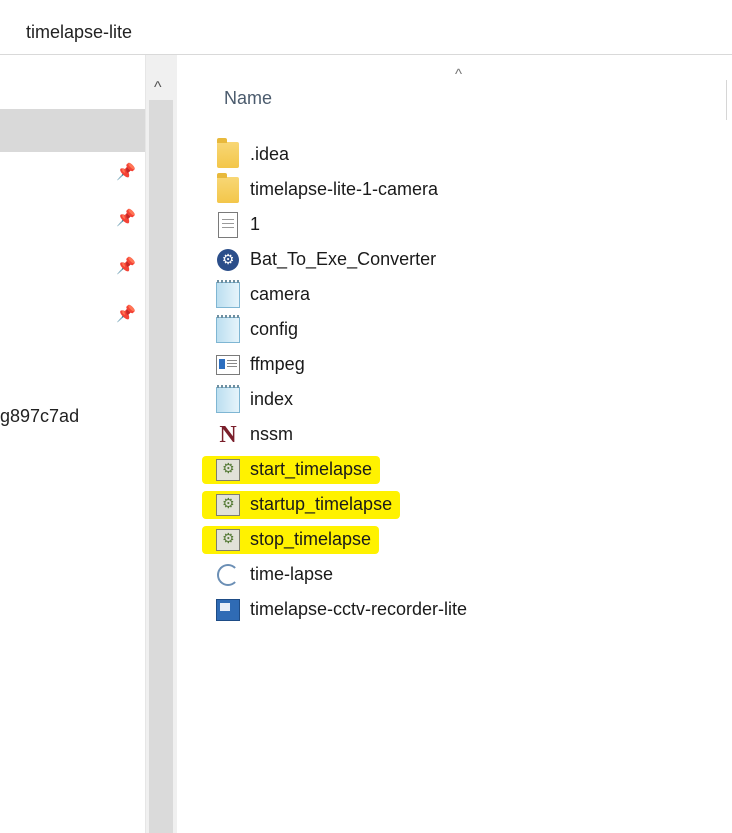  Describe the element at coordinates (39, 416) in the screenshot. I see `nav-item-partial: g897c7ad` at that location.